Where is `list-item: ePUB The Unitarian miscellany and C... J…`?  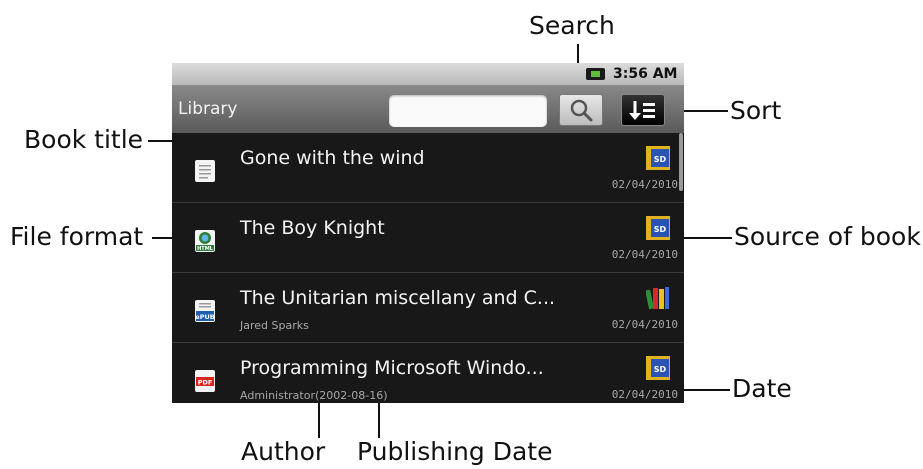 list-item: ePUB The Unitarian miscellany and C... J… is located at coordinates (428, 308).